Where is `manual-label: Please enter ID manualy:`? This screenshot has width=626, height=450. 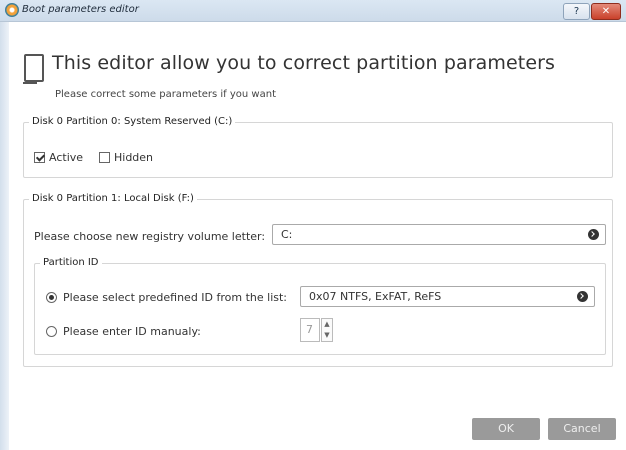
manual-label: Please enter ID manualy: is located at coordinates (132, 331).